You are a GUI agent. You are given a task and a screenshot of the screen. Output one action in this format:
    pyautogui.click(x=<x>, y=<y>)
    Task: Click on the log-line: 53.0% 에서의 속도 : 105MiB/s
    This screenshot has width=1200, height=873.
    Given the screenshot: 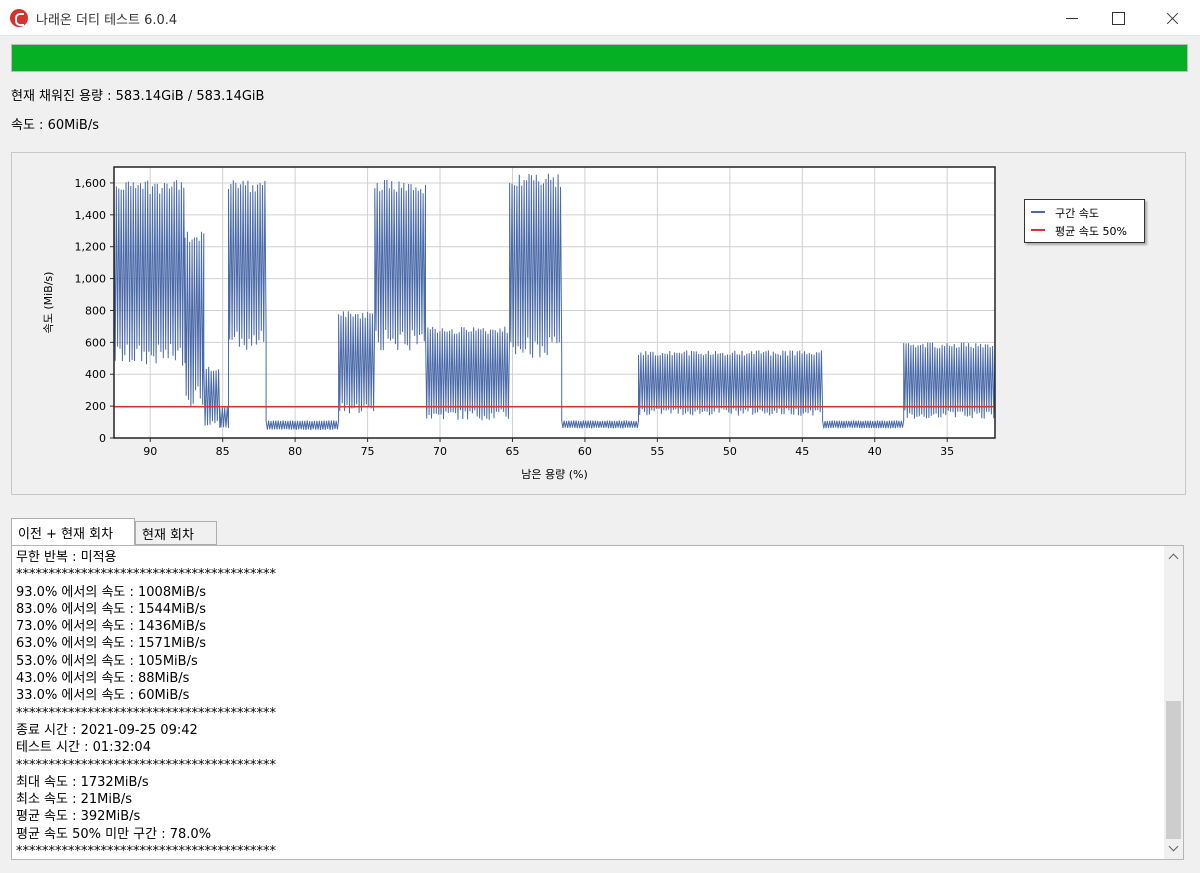 What is the action you would take?
    pyautogui.click(x=107, y=661)
    